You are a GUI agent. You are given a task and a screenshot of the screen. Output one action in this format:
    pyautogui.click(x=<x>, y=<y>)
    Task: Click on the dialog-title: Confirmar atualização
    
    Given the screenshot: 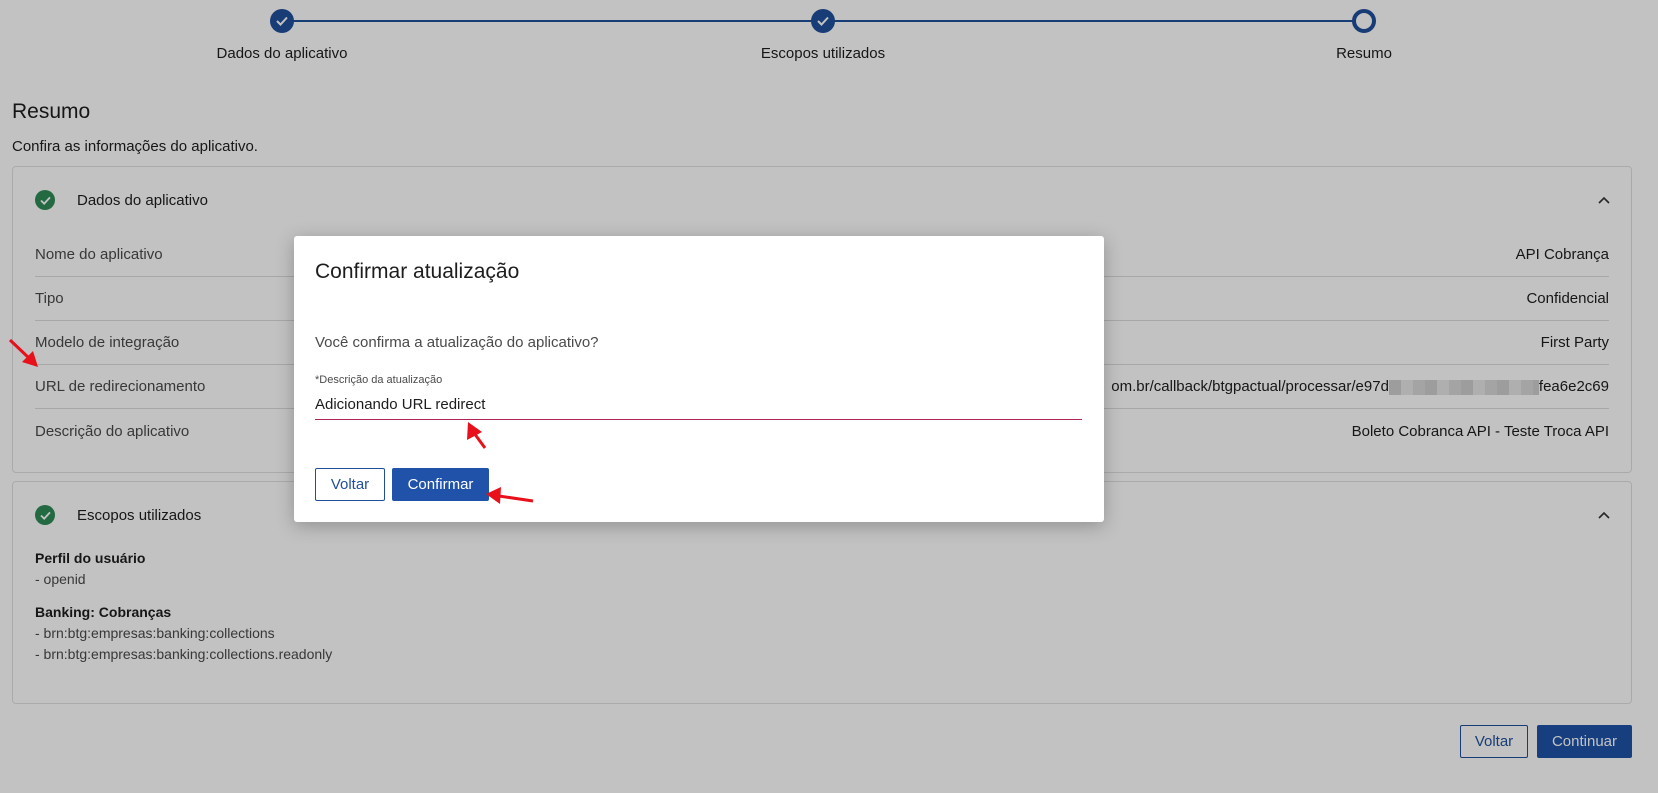 What is the action you would take?
    pyautogui.click(x=417, y=271)
    